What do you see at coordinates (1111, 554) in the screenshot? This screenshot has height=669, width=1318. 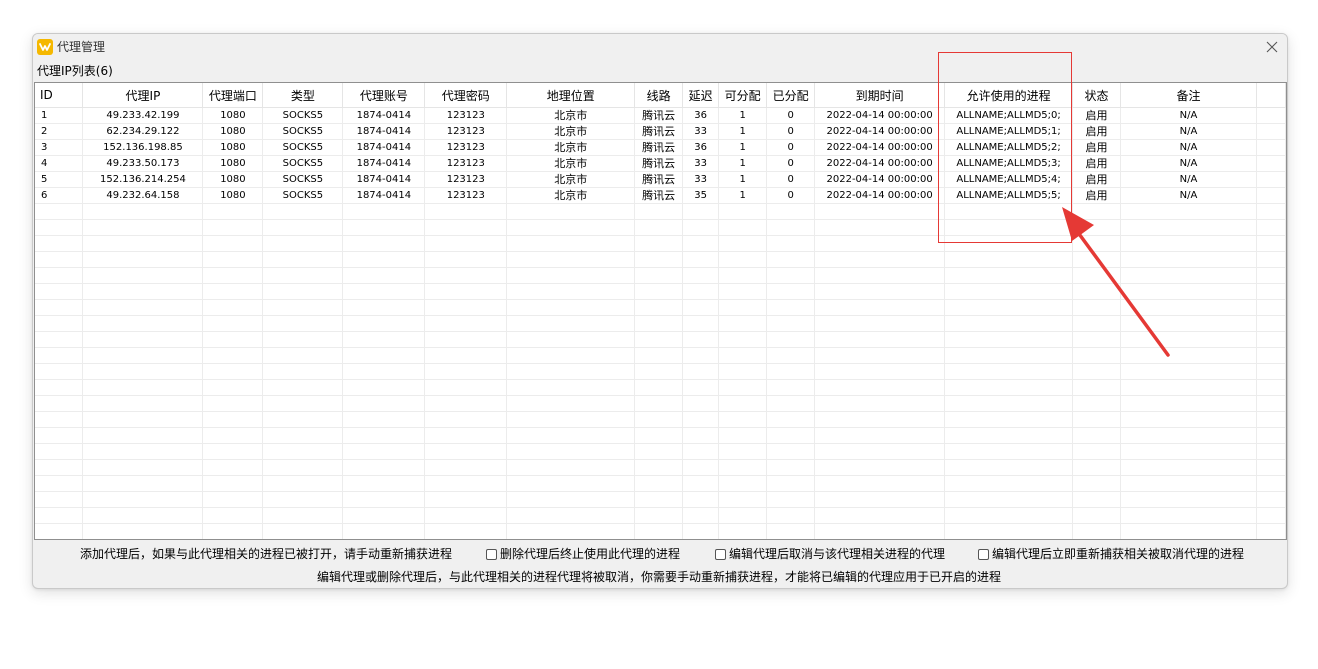 I see `option-recapture-on-edit: 编辑代理后立即重新捕获相关被取消代理的进程` at bounding box center [1111, 554].